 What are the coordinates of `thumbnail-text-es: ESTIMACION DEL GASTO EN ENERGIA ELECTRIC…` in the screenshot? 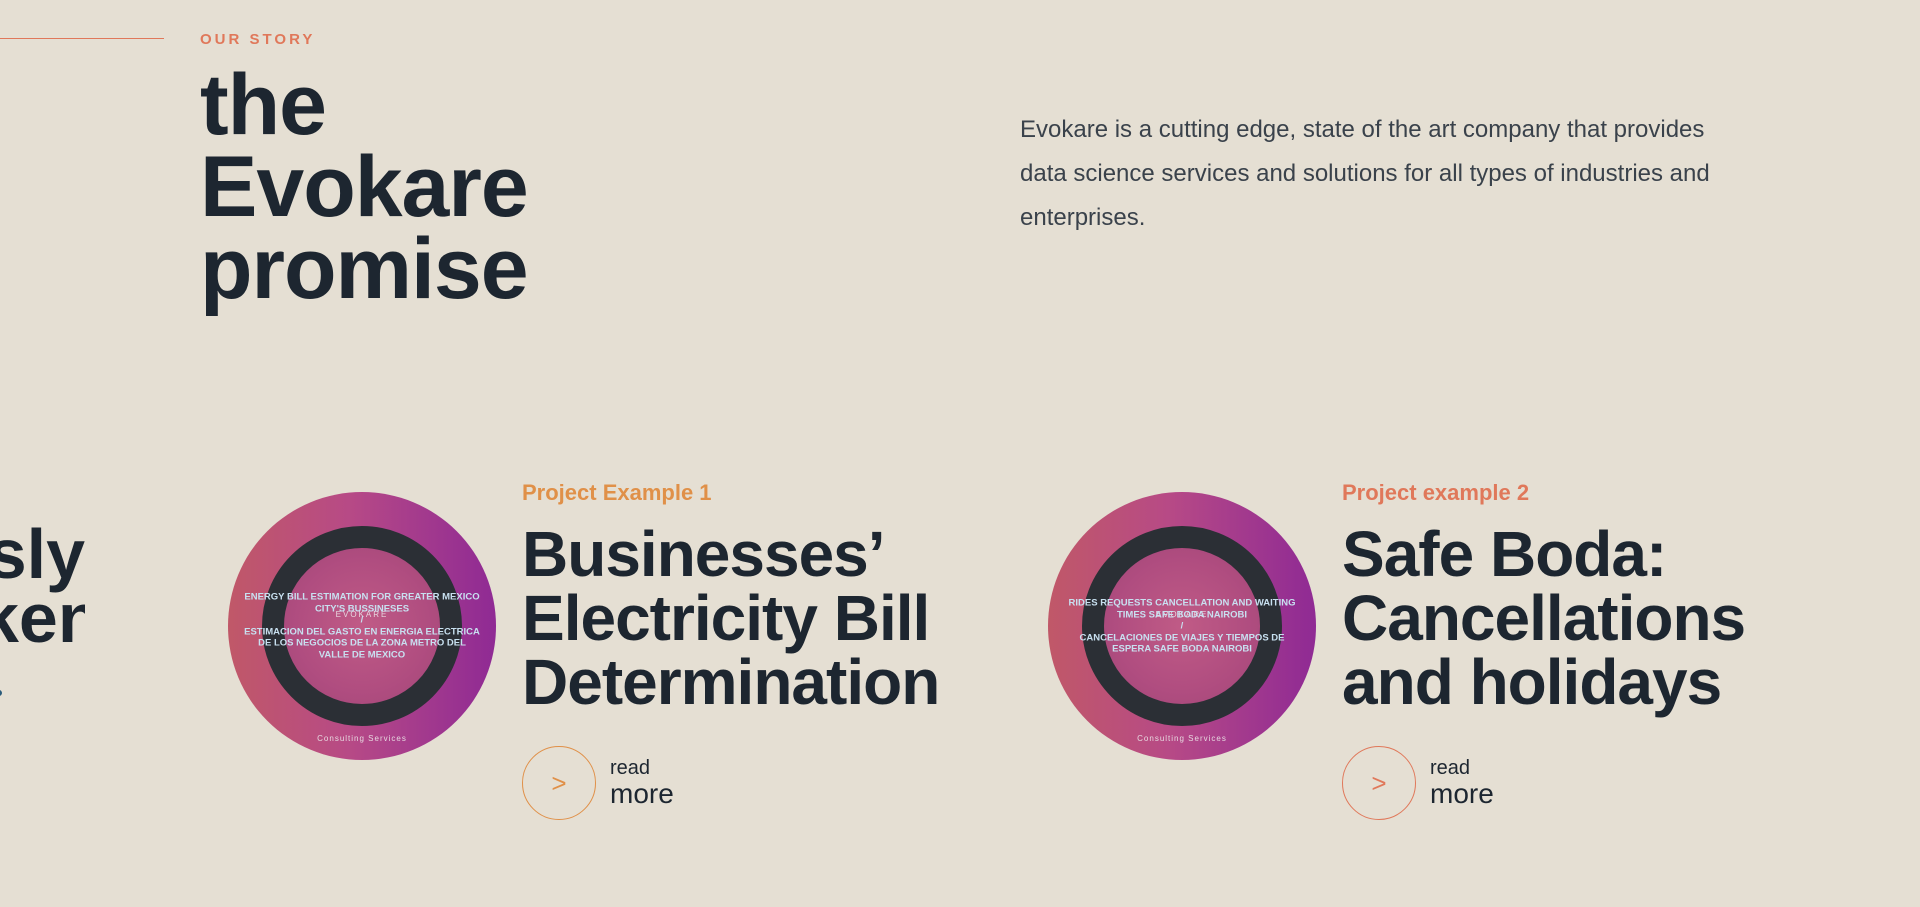 It's located at (362, 643).